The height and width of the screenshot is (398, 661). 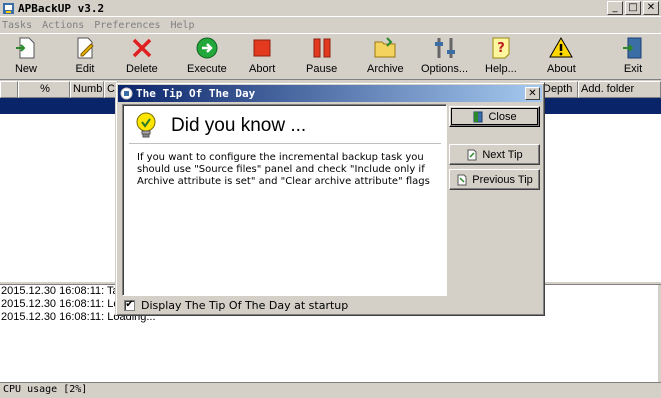 I want to click on delete-label: Delete, so click(x=142, y=69).